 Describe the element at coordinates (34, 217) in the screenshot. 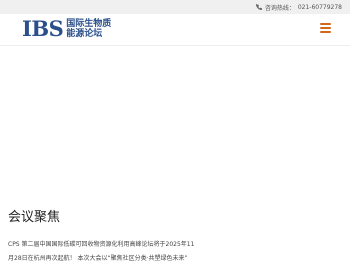

I see `section-title: 会议聚焦` at that location.